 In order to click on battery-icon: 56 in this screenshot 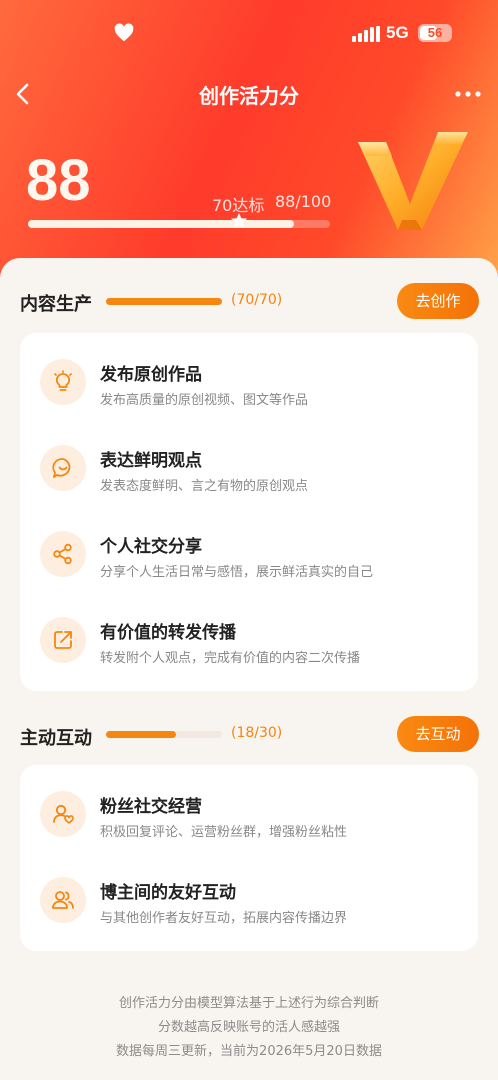, I will do `click(435, 33)`.